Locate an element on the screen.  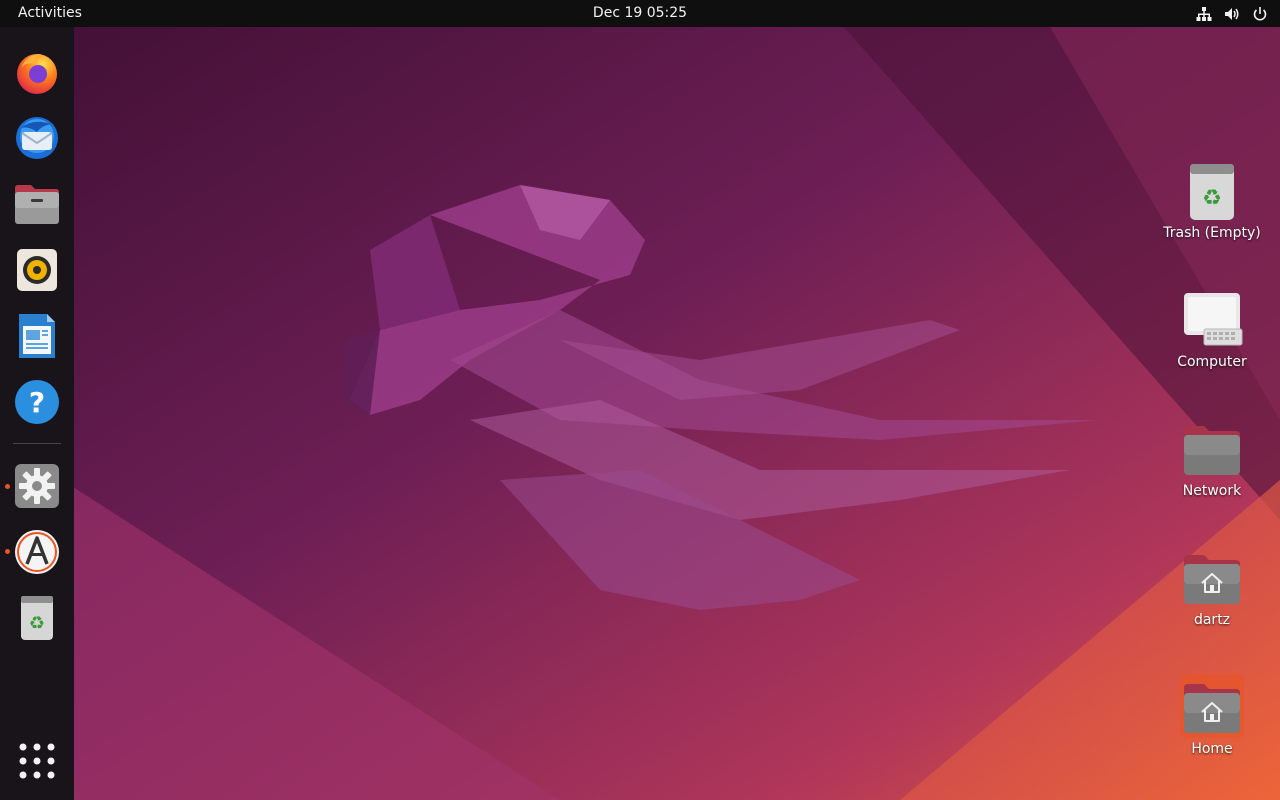
desktop-icon-home: Home is located at coordinates (1212, 716).